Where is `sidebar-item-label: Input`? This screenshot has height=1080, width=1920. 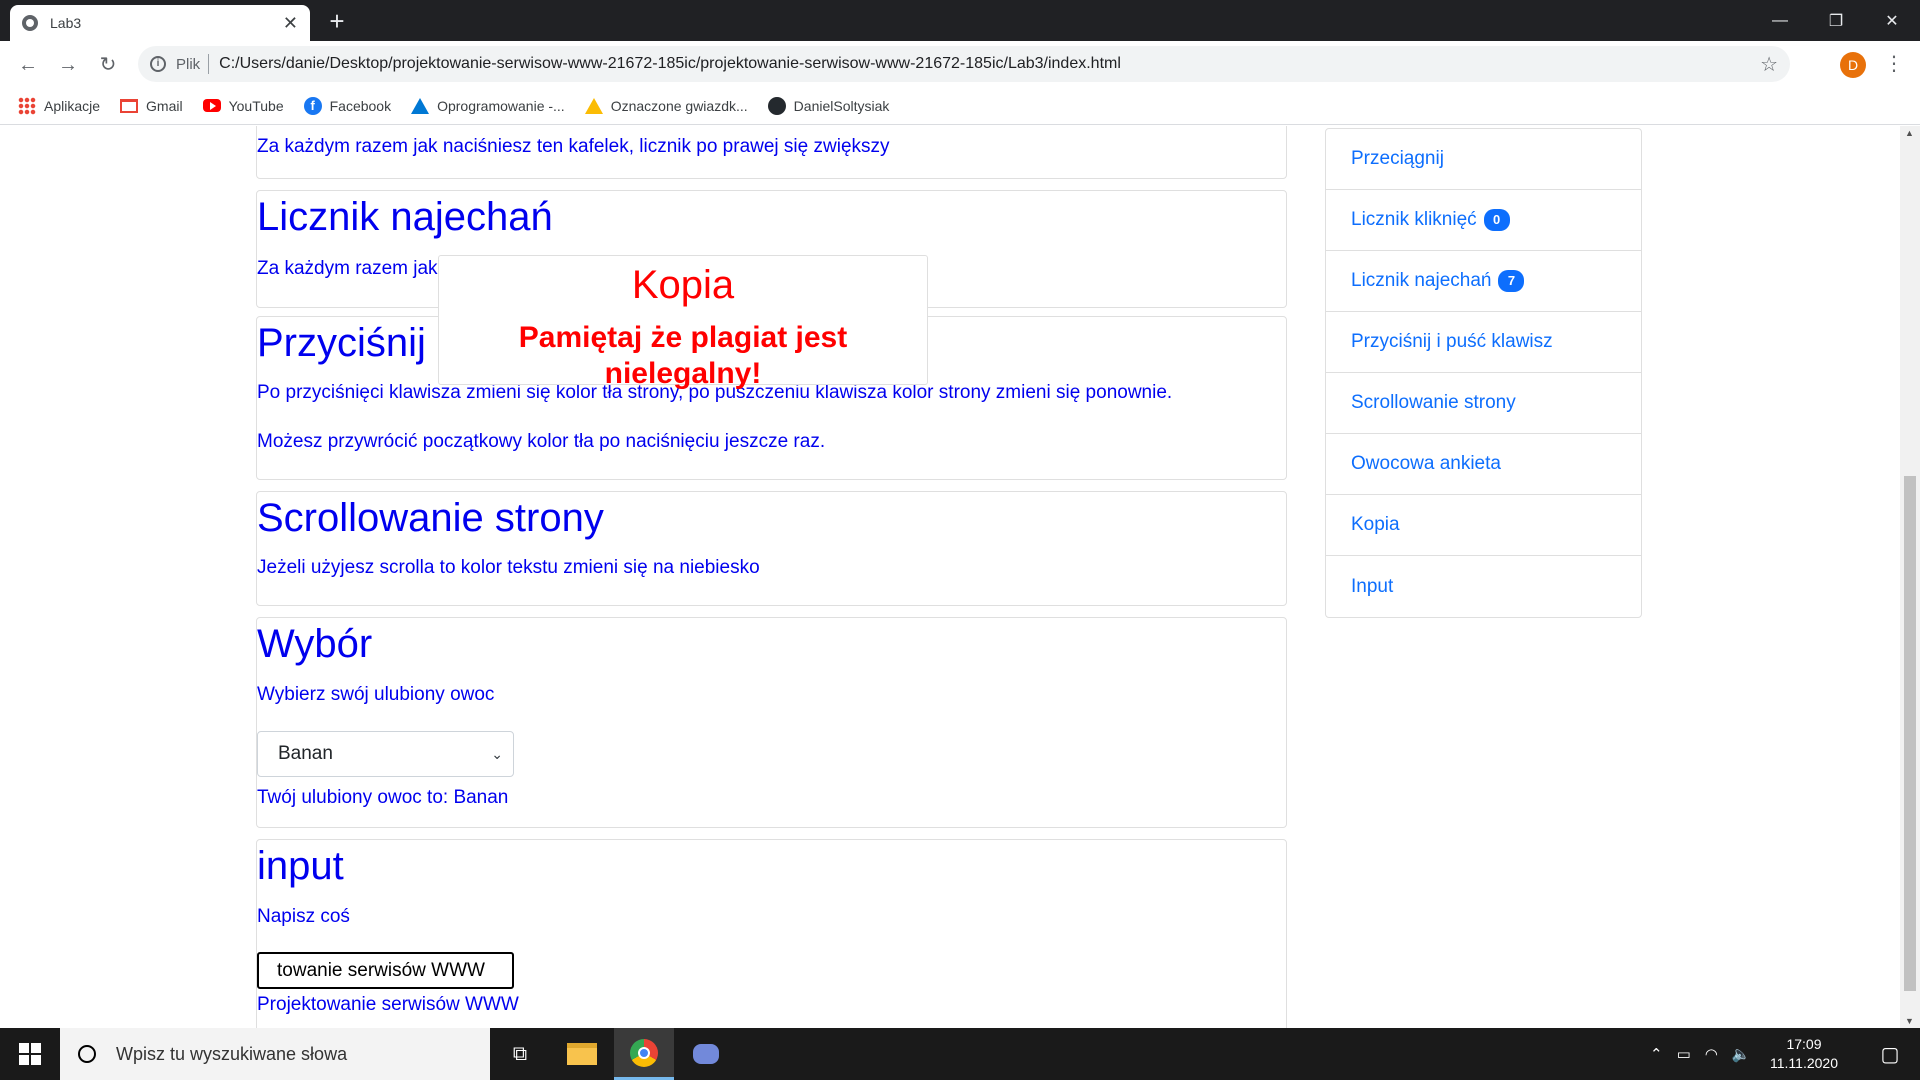
sidebar-item-label: Input is located at coordinates (1372, 586).